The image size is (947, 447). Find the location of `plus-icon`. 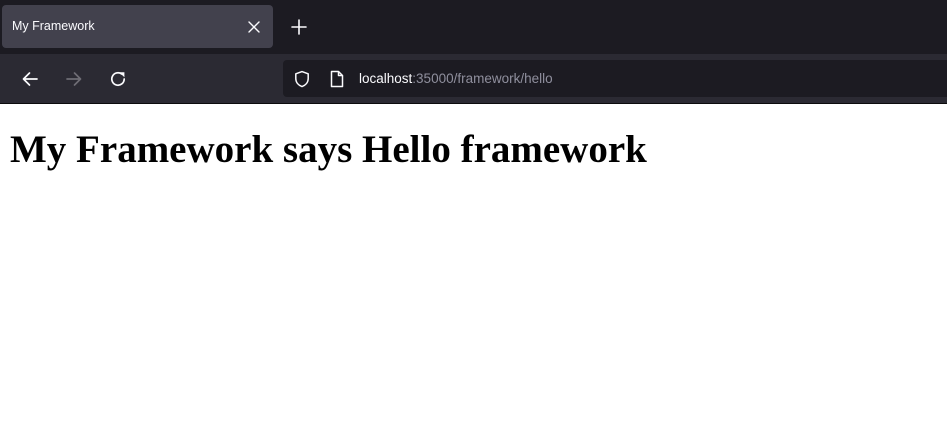

plus-icon is located at coordinates (299, 27).